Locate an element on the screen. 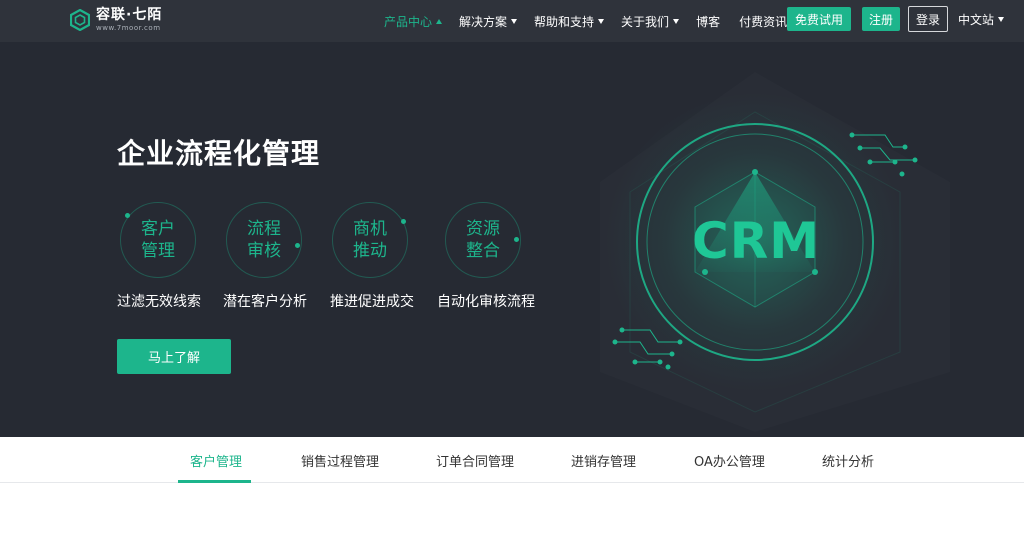  tab-statistics-analysis: 统计分析 is located at coordinates (848, 460).